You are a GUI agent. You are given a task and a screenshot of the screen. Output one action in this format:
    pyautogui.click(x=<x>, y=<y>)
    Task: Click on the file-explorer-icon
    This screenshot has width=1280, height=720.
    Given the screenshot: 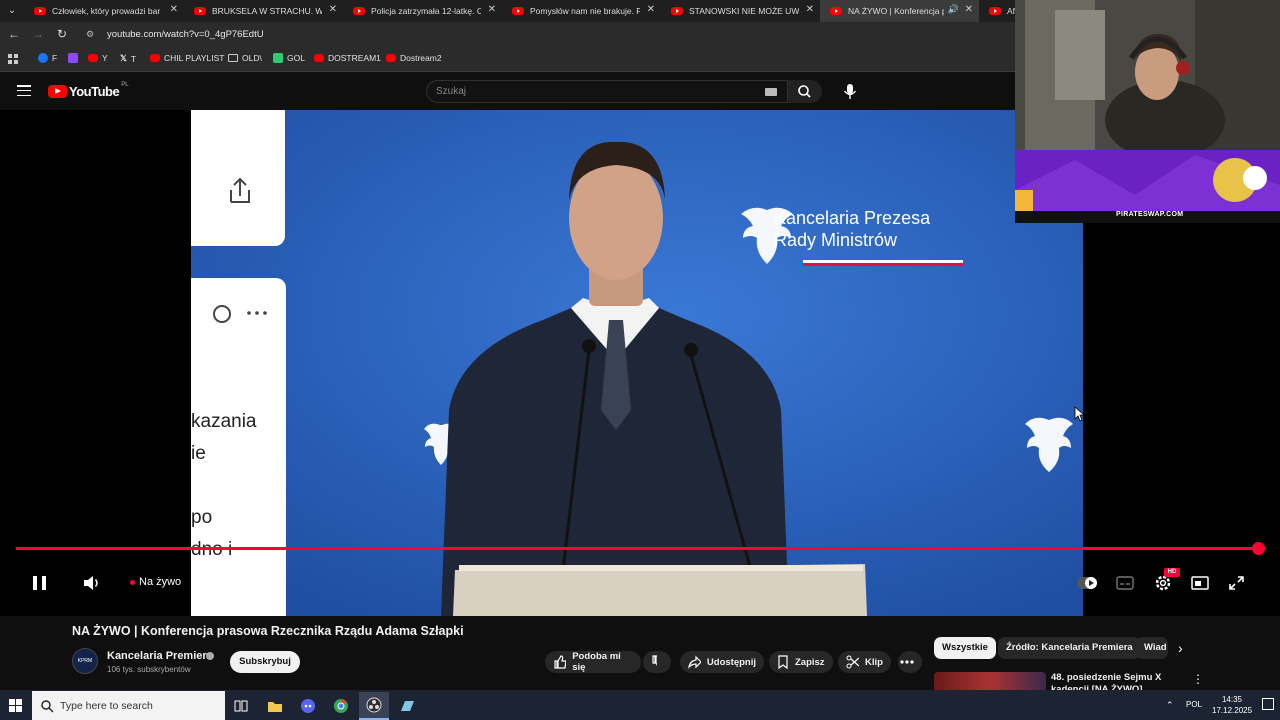 What is the action you would take?
    pyautogui.click(x=275, y=706)
    